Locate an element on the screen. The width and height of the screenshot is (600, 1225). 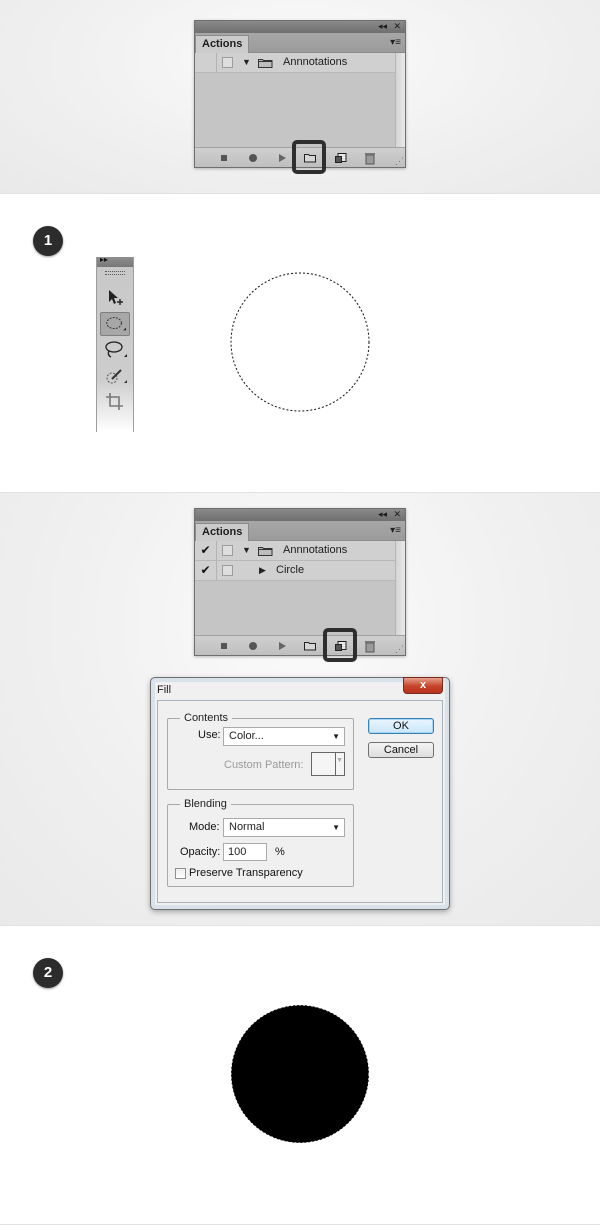
new-action-icon is located at coordinates (341, 158).